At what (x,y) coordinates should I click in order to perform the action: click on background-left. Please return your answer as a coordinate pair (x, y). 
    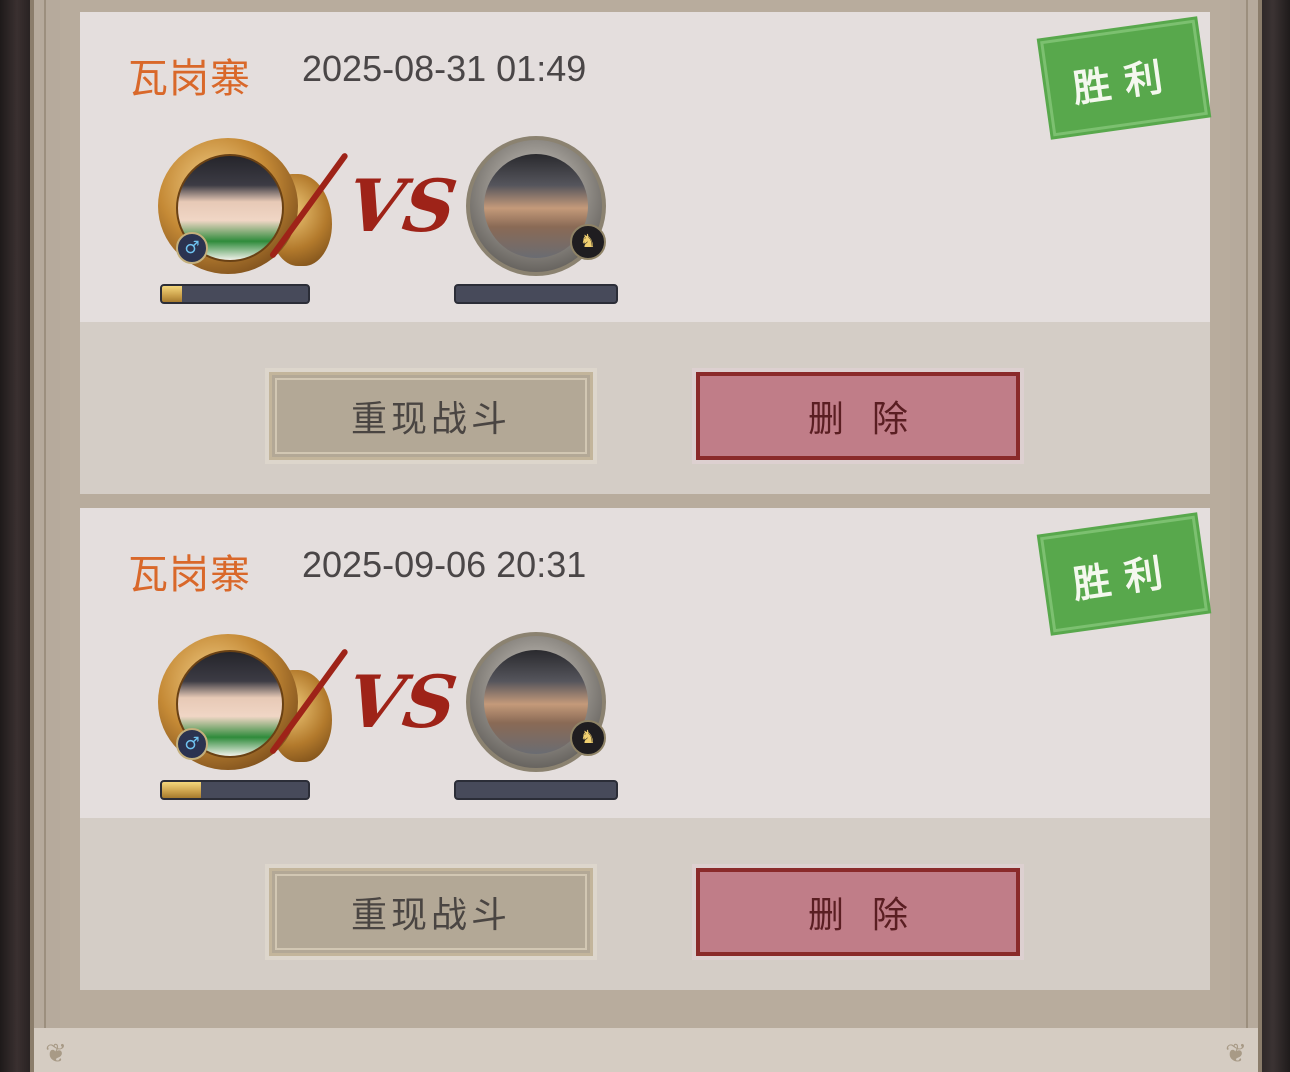
    Looking at the image, I should click on (17, 536).